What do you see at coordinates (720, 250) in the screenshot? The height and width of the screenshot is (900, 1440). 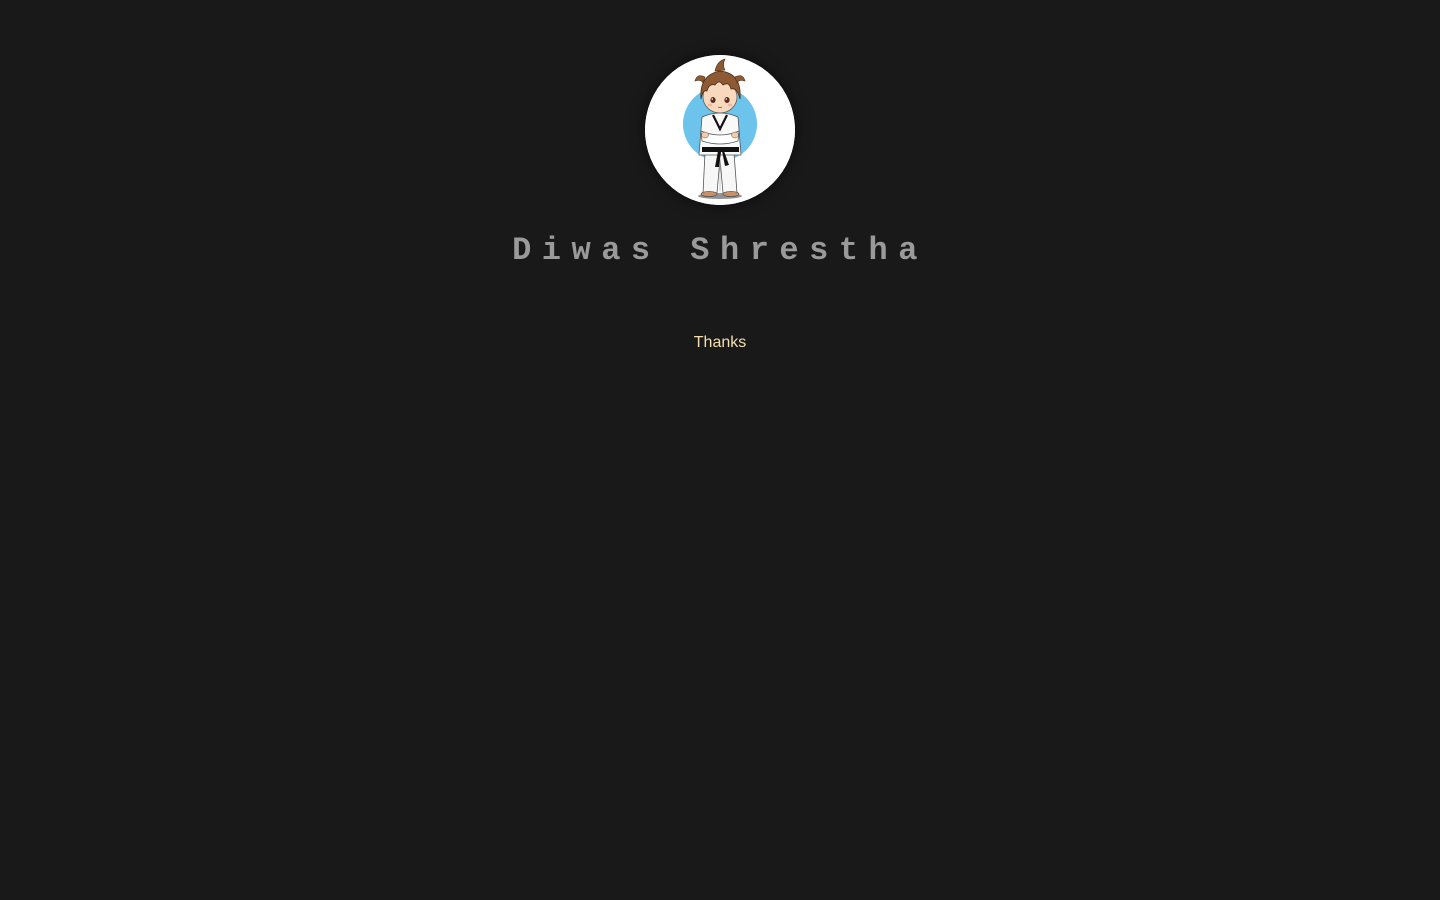 I see `profile-name: Diwas Shrestha` at bounding box center [720, 250].